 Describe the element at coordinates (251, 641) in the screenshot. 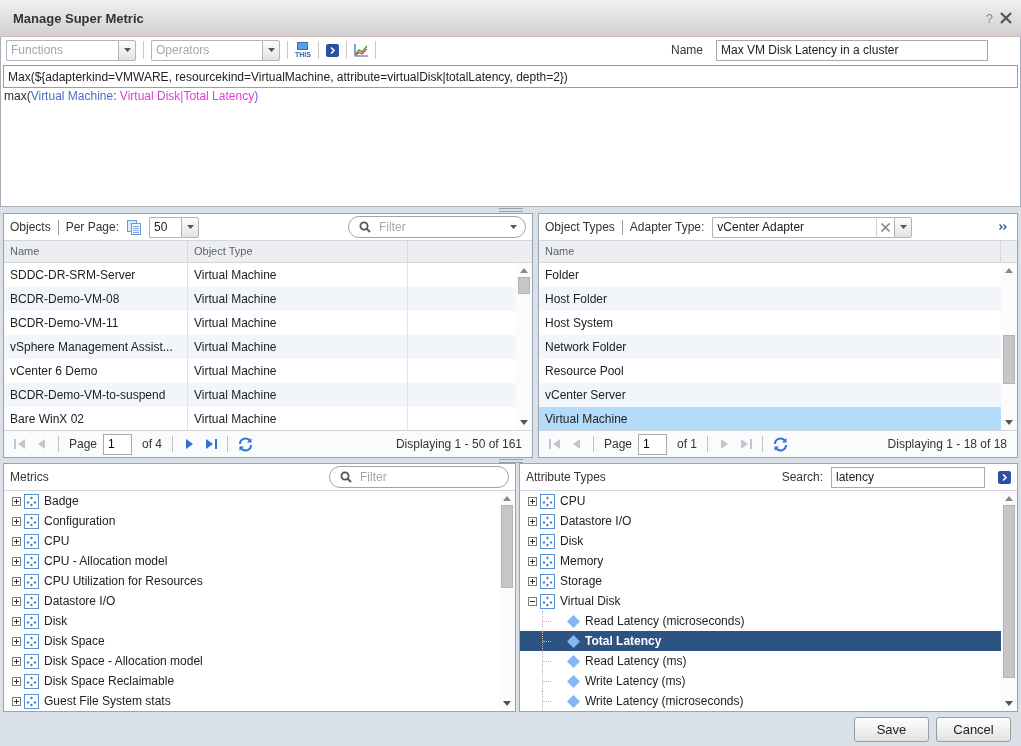

I see `tree-item: Disk Space` at that location.